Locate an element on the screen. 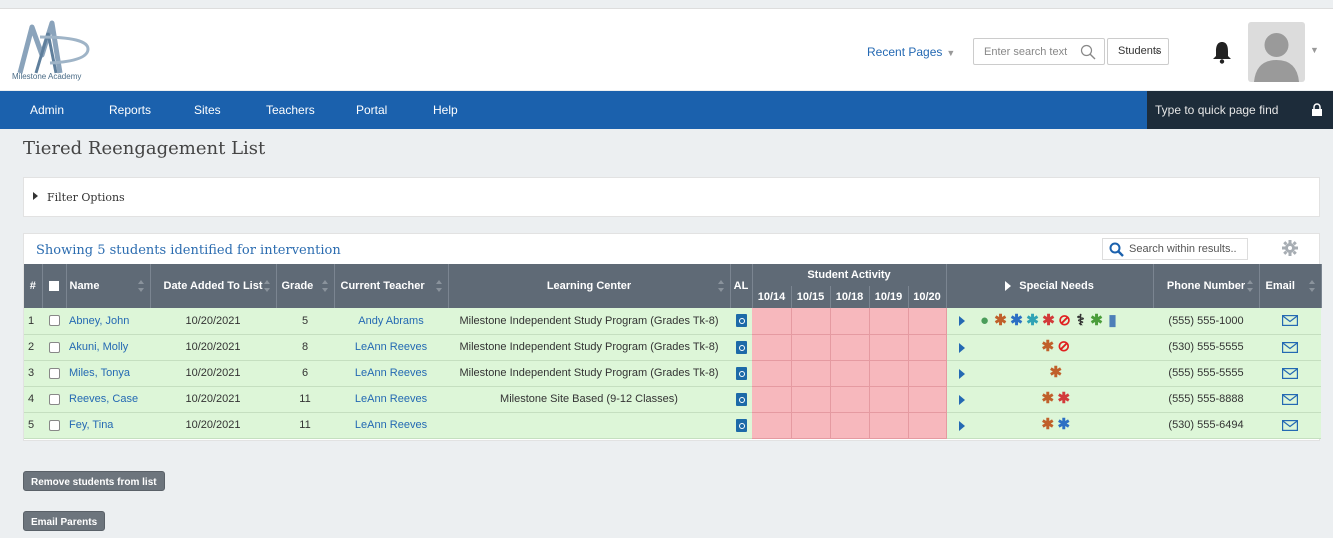 The height and width of the screenshot is (538, 1333). global-search-input is located at coordinates (1024, 51).